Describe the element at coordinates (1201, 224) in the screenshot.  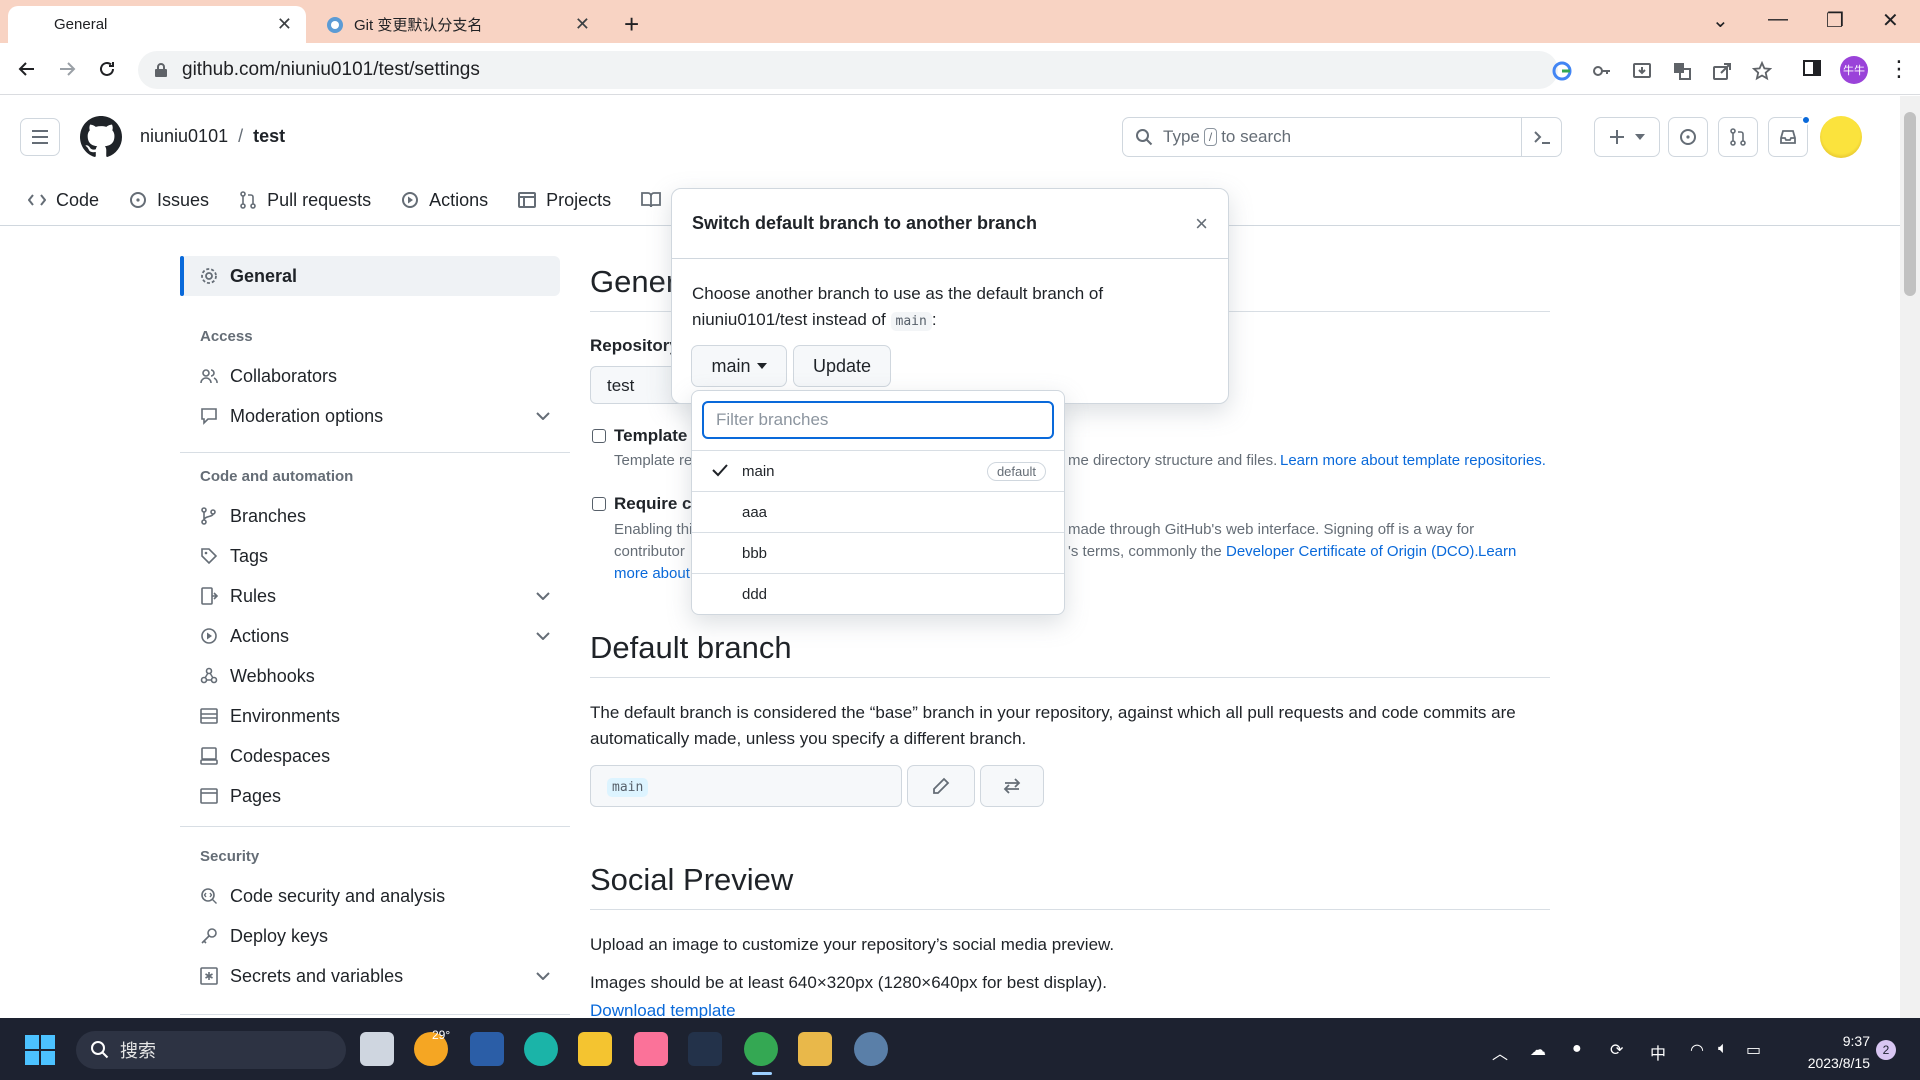
I see `close-dialog-button: ×` at that location.